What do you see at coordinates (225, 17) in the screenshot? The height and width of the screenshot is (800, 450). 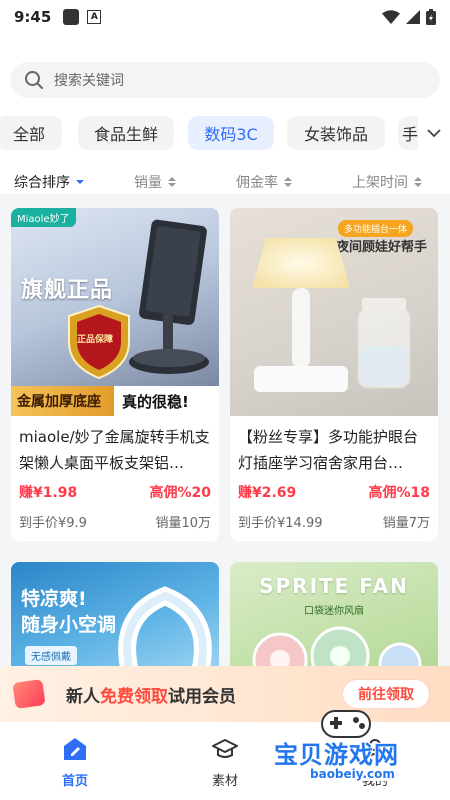 I see `status-bar: 9:45 A` at bounding box center [225, 17].